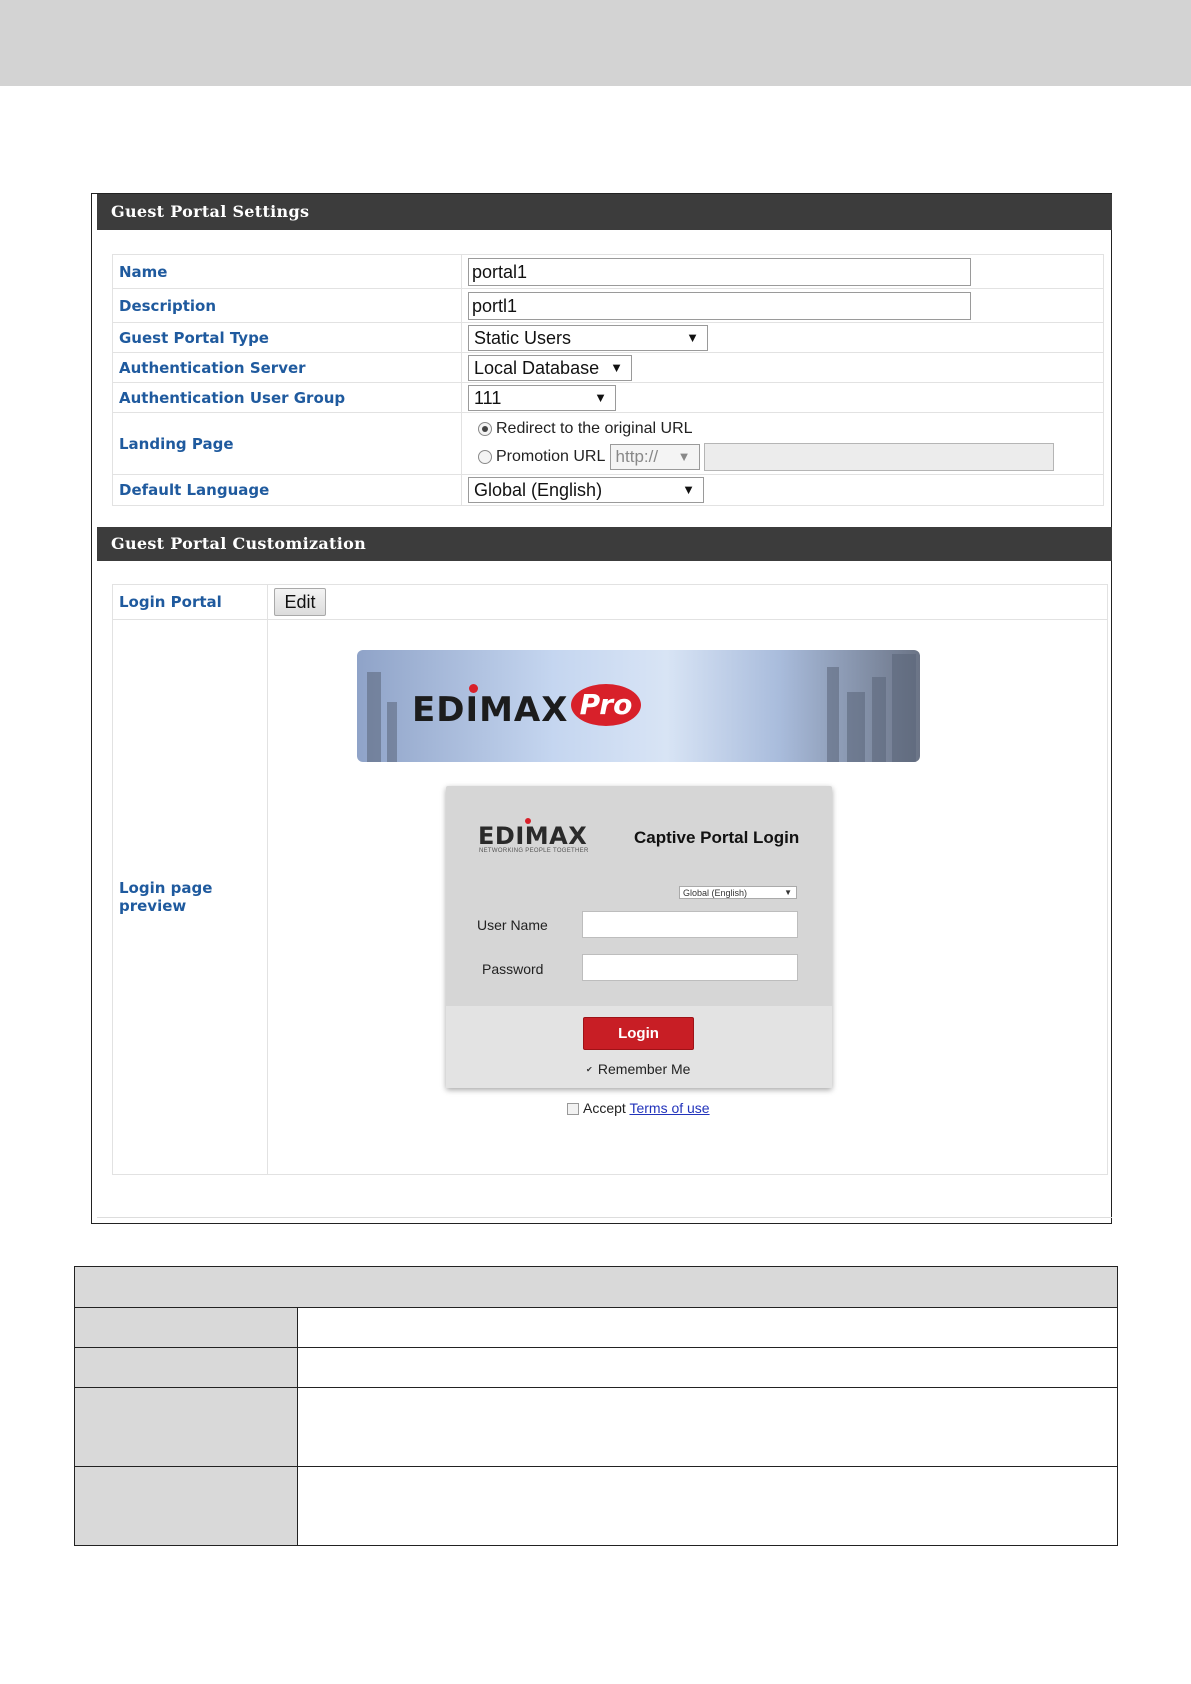 This screenshot has width=1191, height=1684. I want to click on name-row: Name portal1, so click(608, 271).